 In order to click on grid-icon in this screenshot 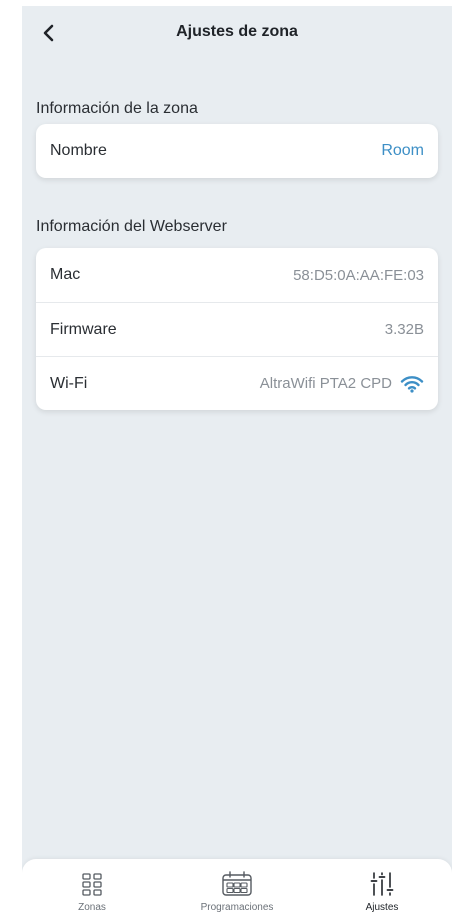, I will do `click(92, 884)`.